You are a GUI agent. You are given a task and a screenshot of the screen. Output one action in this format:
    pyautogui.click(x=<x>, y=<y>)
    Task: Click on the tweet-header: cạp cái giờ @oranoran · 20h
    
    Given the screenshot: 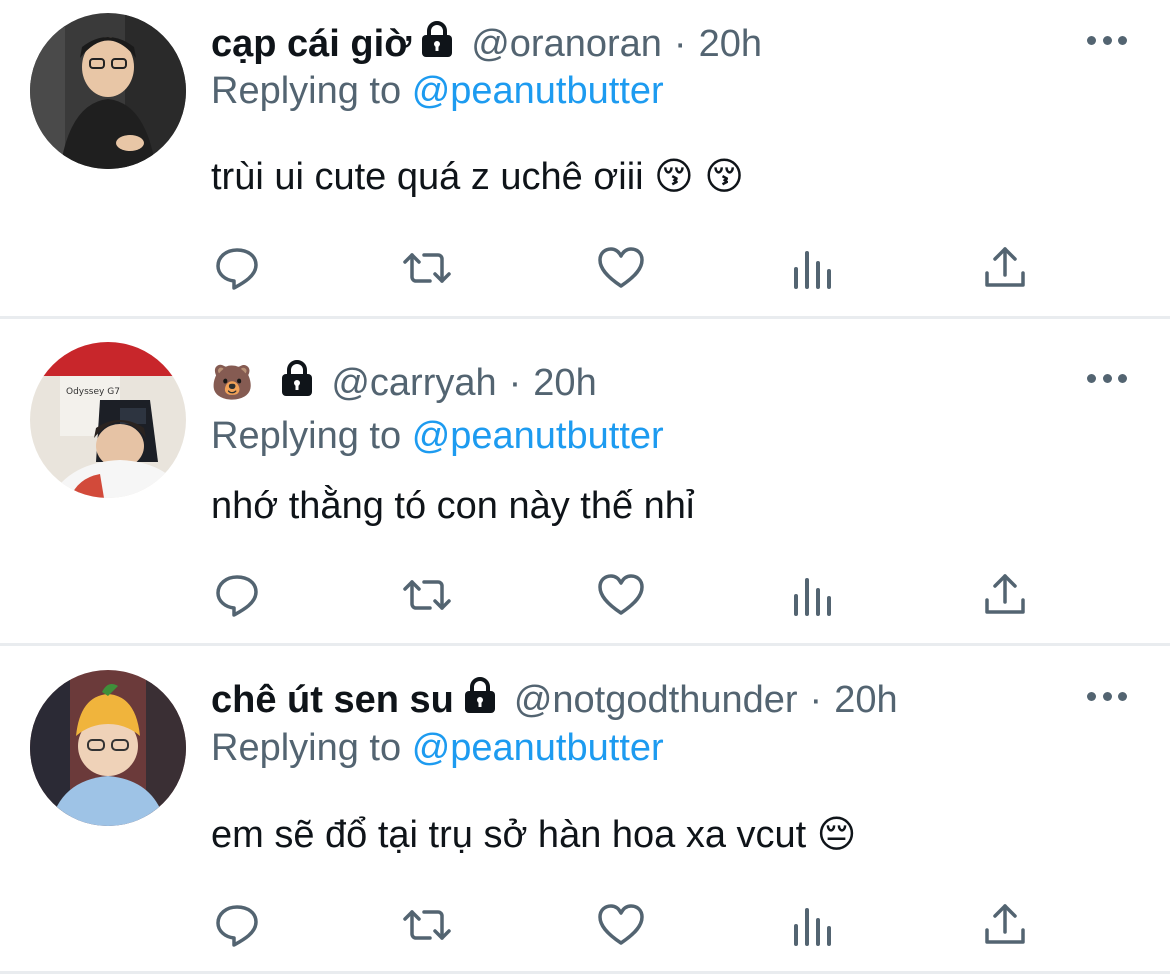 What is the action you would take?
    pyautogui.click(x=486, y=44)
    